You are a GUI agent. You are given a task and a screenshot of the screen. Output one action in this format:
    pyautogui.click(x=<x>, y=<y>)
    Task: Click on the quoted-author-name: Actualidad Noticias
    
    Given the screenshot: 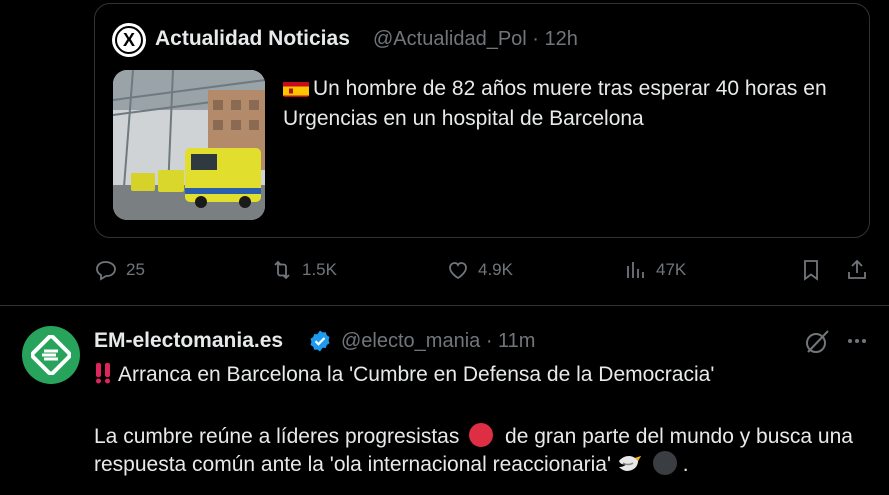 What is the action you would take?
    pyautogui.click(x=252, y=39)
    